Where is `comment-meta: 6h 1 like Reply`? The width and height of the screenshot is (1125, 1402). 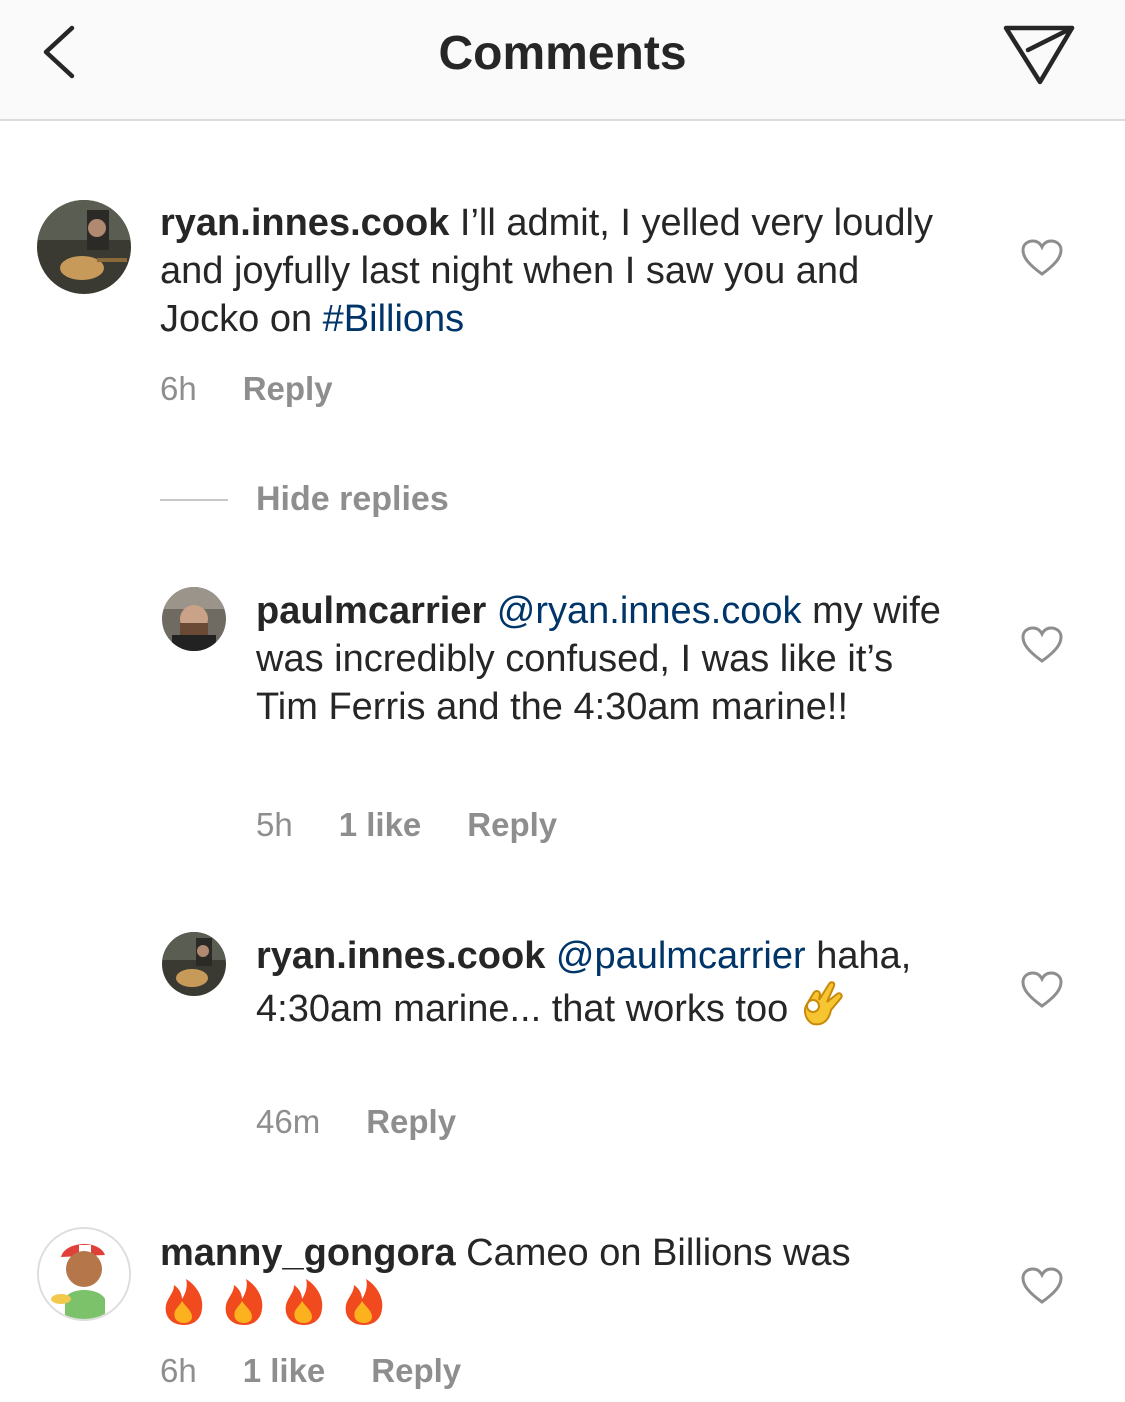
comment-meta: 6h 1 like Reply is located at coordinates (333, 1371).